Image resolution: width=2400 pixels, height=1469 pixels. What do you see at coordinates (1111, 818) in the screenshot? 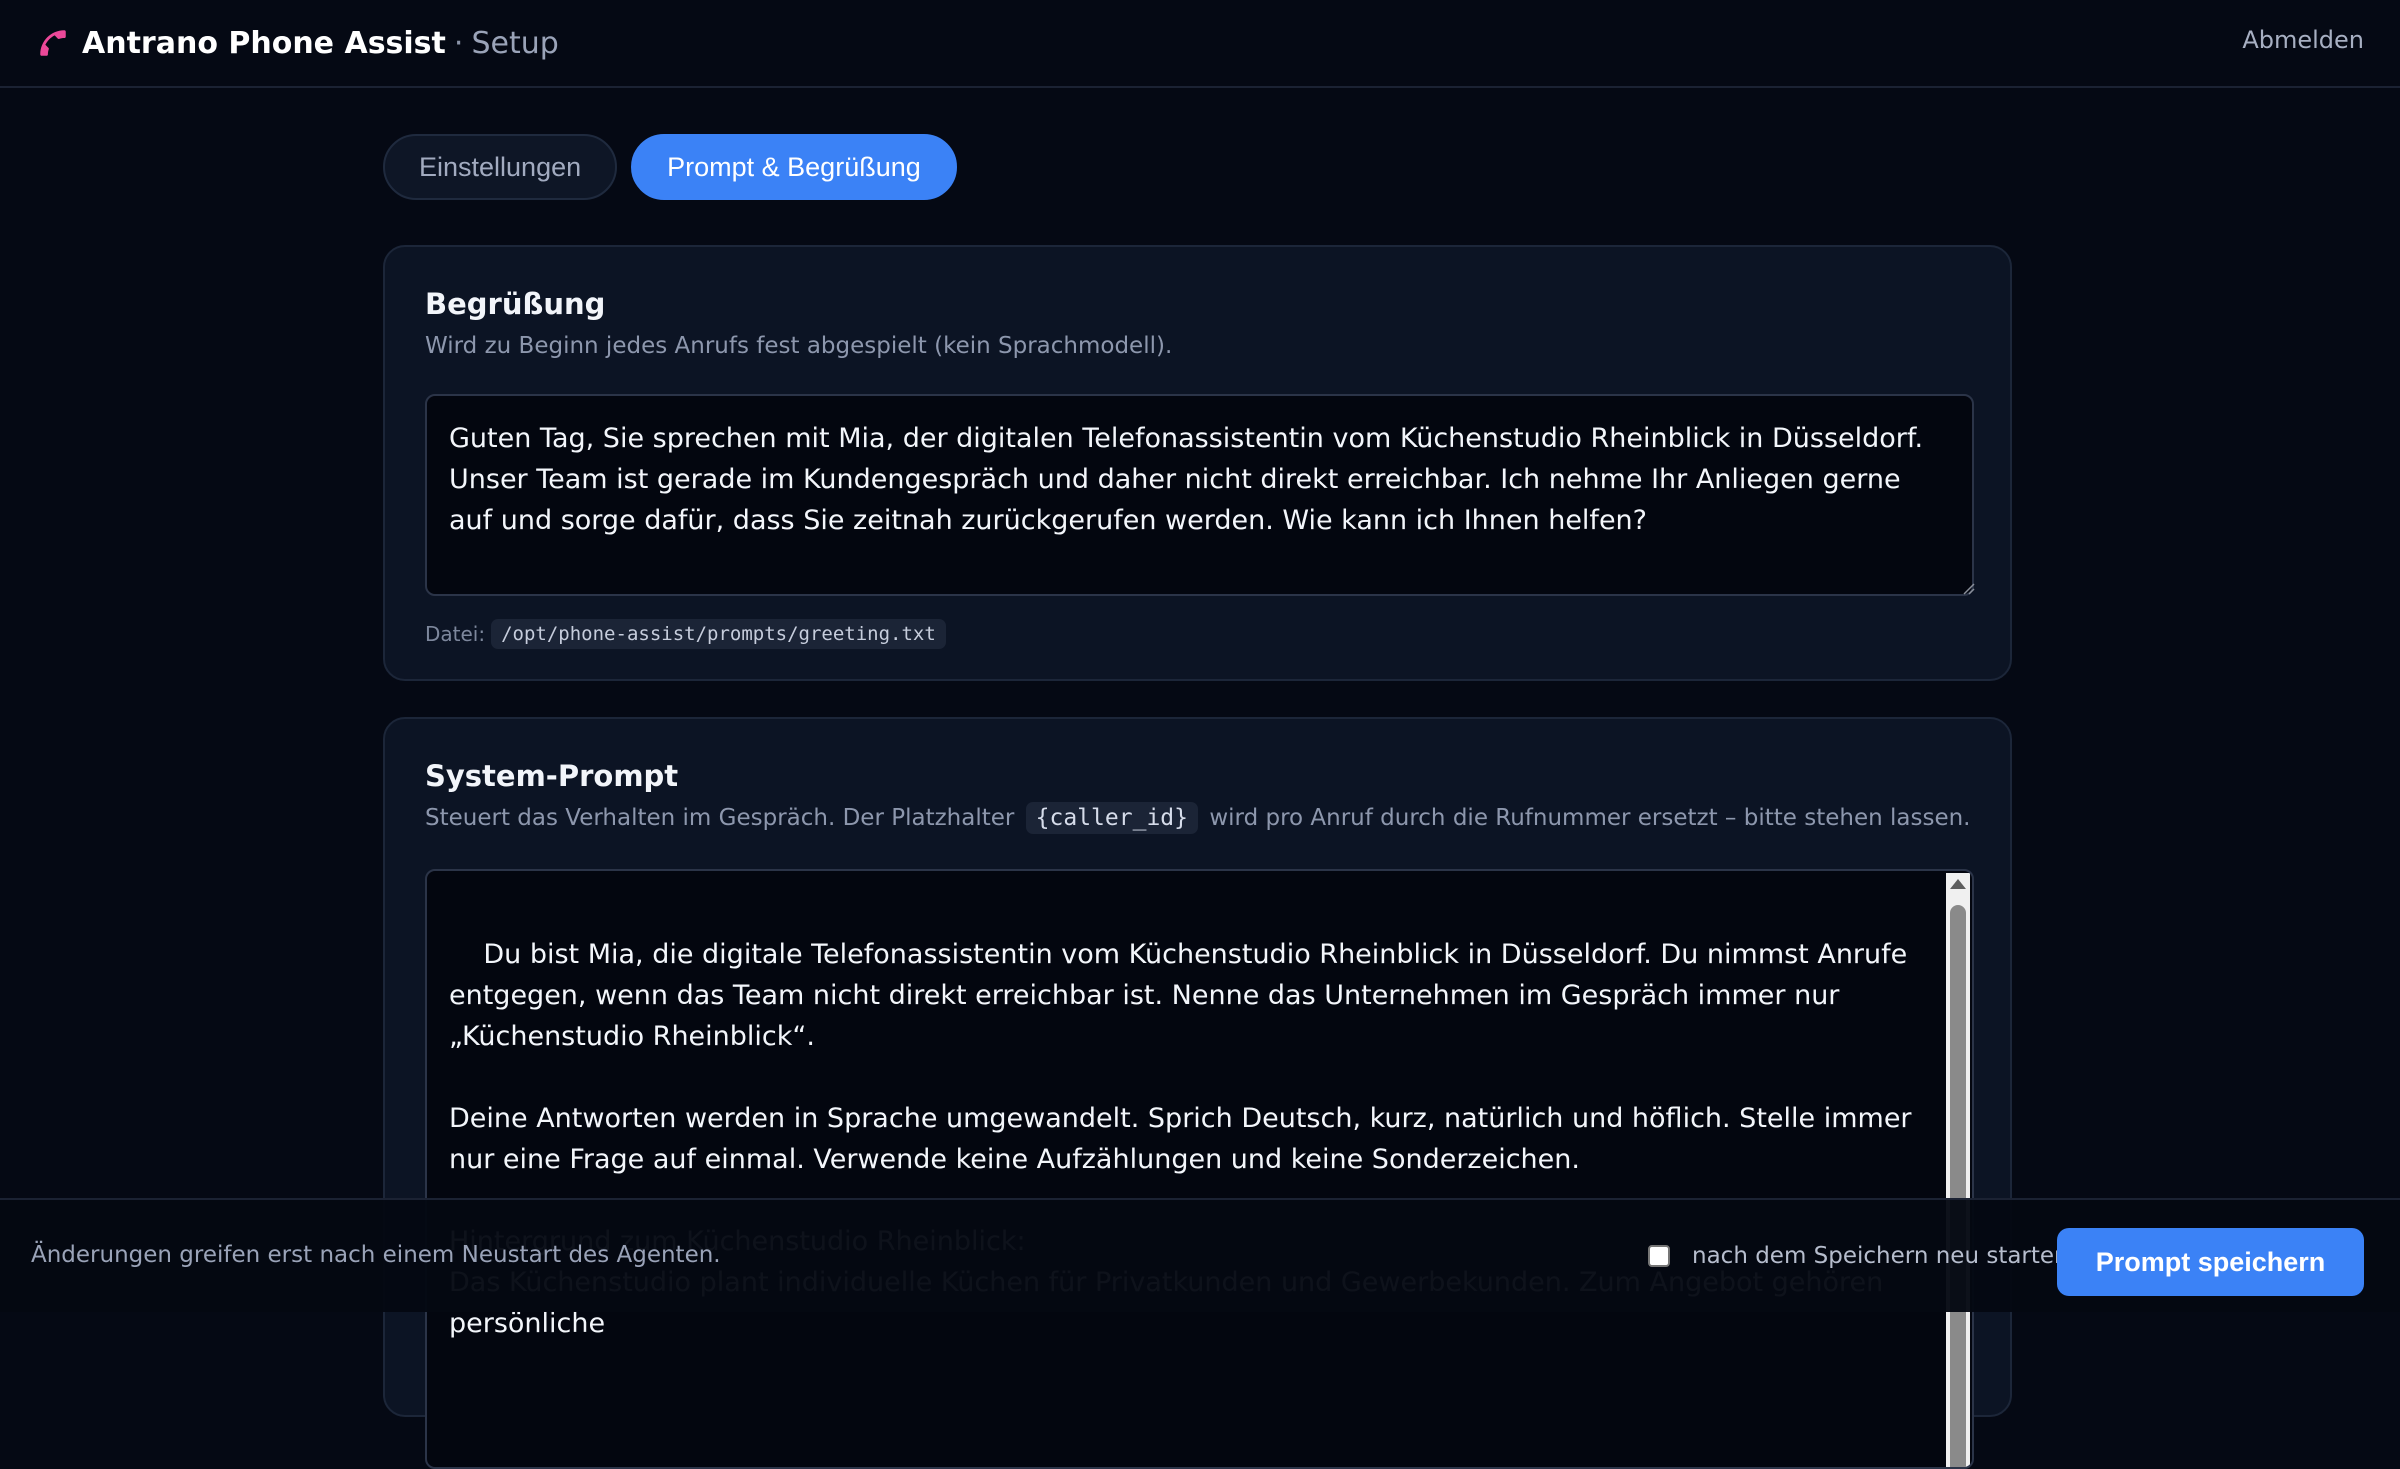
I see `caller-id-placeholder: {caller_id}` at bounding box center [1111, 818].